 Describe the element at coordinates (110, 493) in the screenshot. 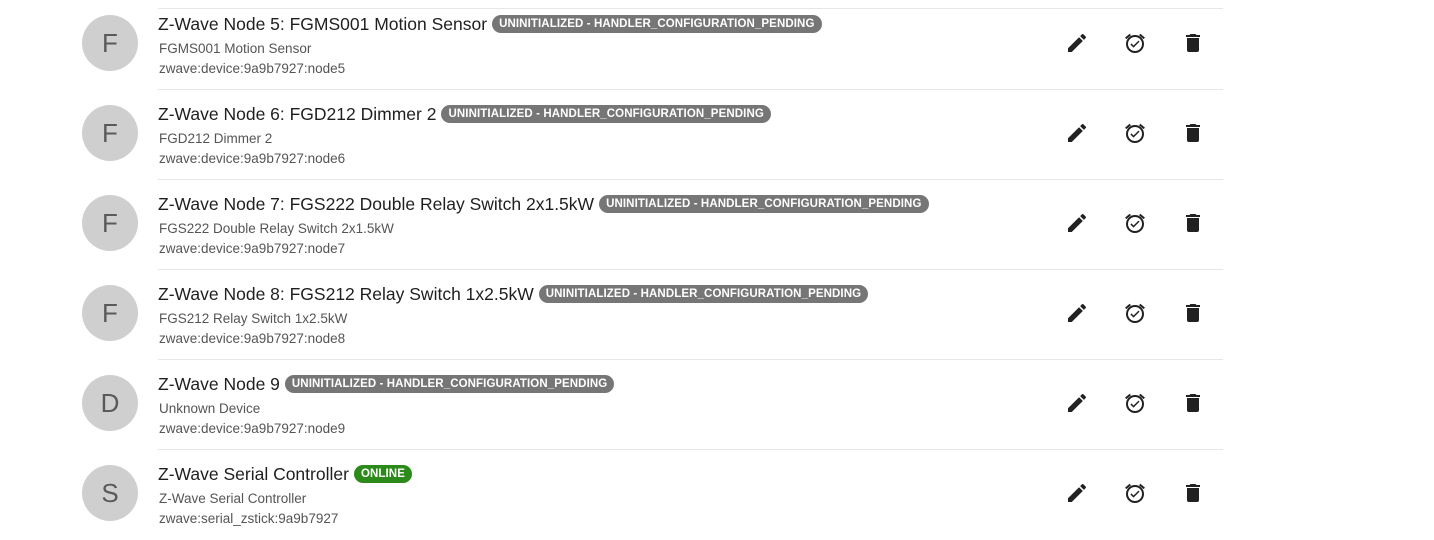

I see `avatar: S` at that location.